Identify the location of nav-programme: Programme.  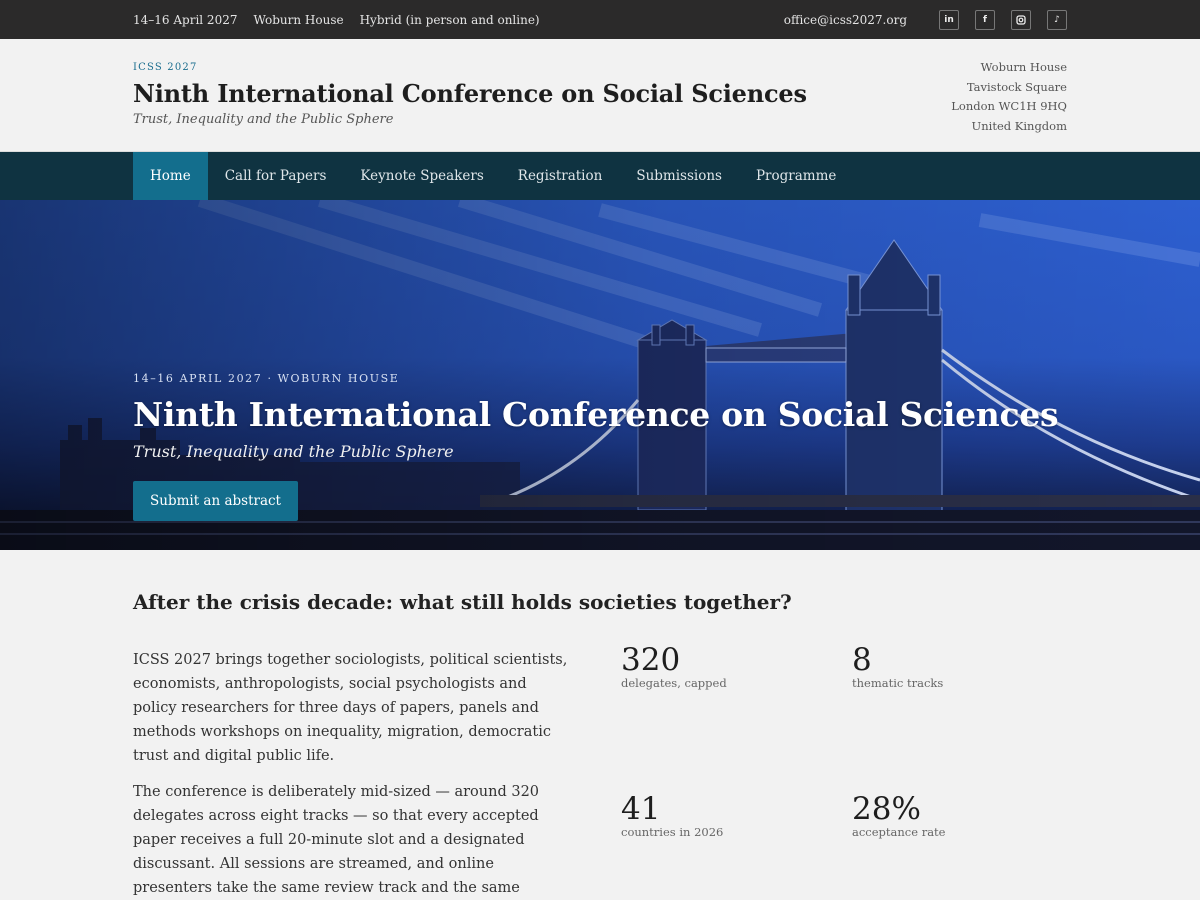
(796, 176).